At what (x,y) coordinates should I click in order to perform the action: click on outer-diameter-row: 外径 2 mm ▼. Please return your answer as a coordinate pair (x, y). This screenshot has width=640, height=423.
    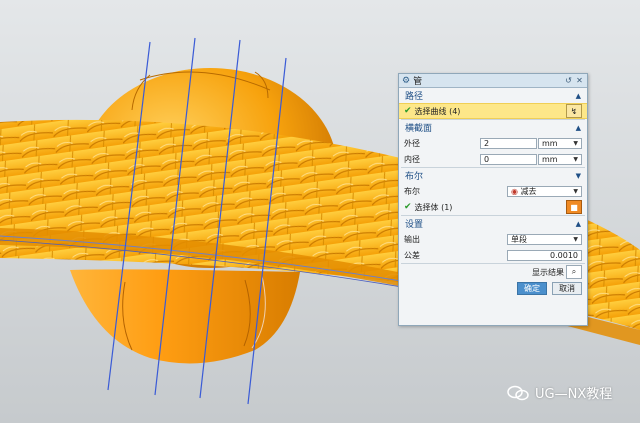
    Looking at the image, I should click on (493, 143).